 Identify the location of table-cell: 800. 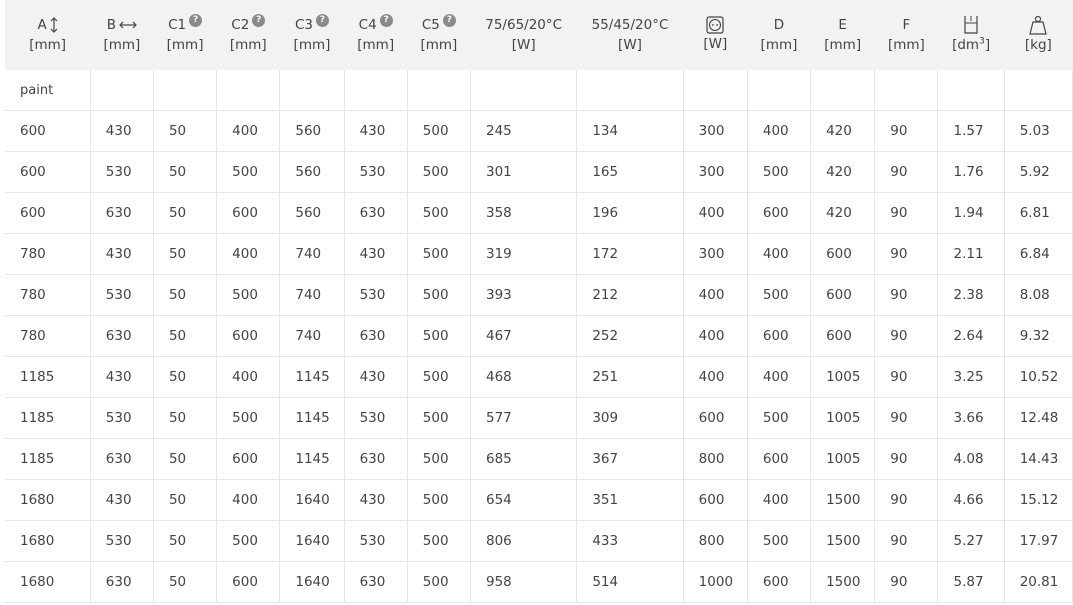
(715, 459).